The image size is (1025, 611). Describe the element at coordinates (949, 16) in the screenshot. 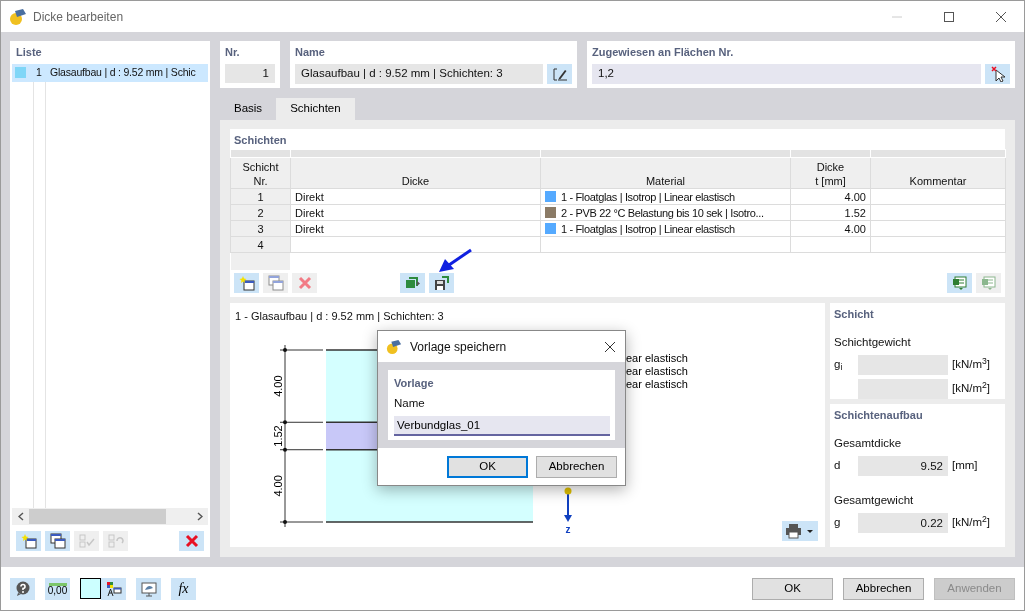

I see `maximize-icon` at that location.